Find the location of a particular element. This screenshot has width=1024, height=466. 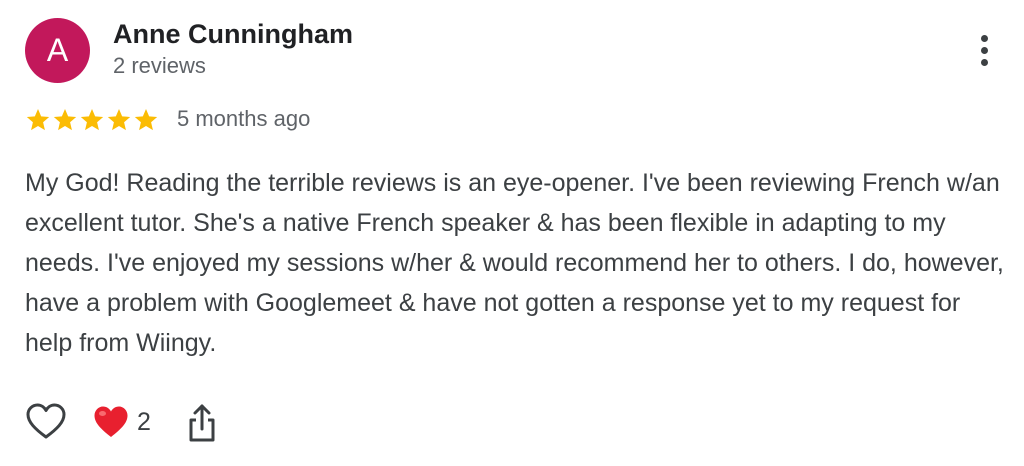

heart-reaction-button: 2 is located at coordinates (122, 422).